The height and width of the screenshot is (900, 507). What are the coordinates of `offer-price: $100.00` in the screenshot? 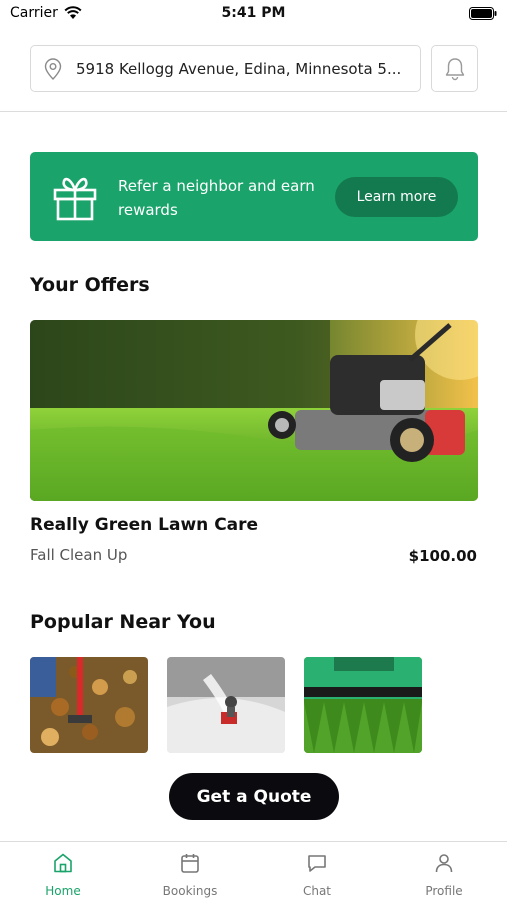 It's located at (442, 556).